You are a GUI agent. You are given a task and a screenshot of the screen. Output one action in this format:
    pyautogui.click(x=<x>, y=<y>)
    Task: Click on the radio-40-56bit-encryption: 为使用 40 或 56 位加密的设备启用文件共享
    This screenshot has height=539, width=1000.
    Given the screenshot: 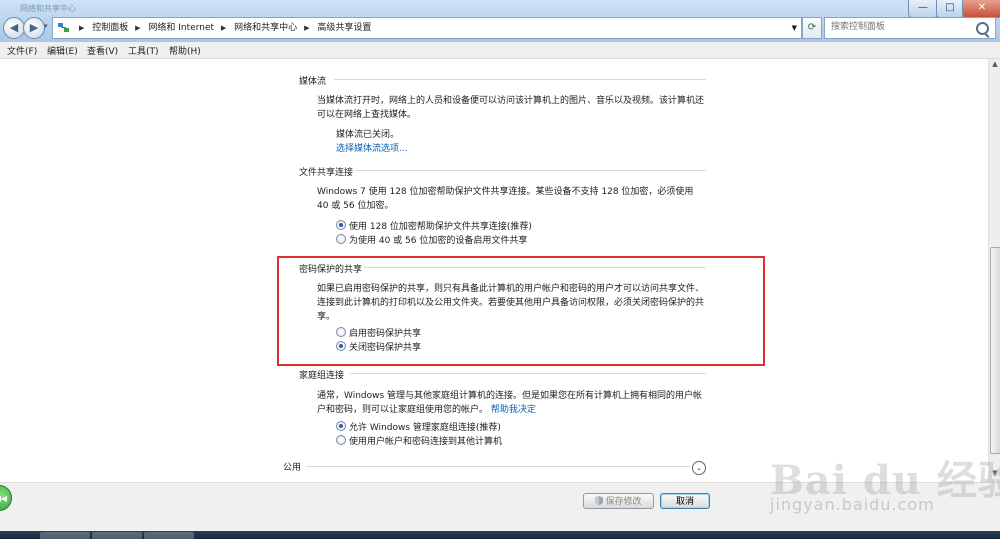 What is the action you would take?
    pyautogui.click(x=431, y=240)
    